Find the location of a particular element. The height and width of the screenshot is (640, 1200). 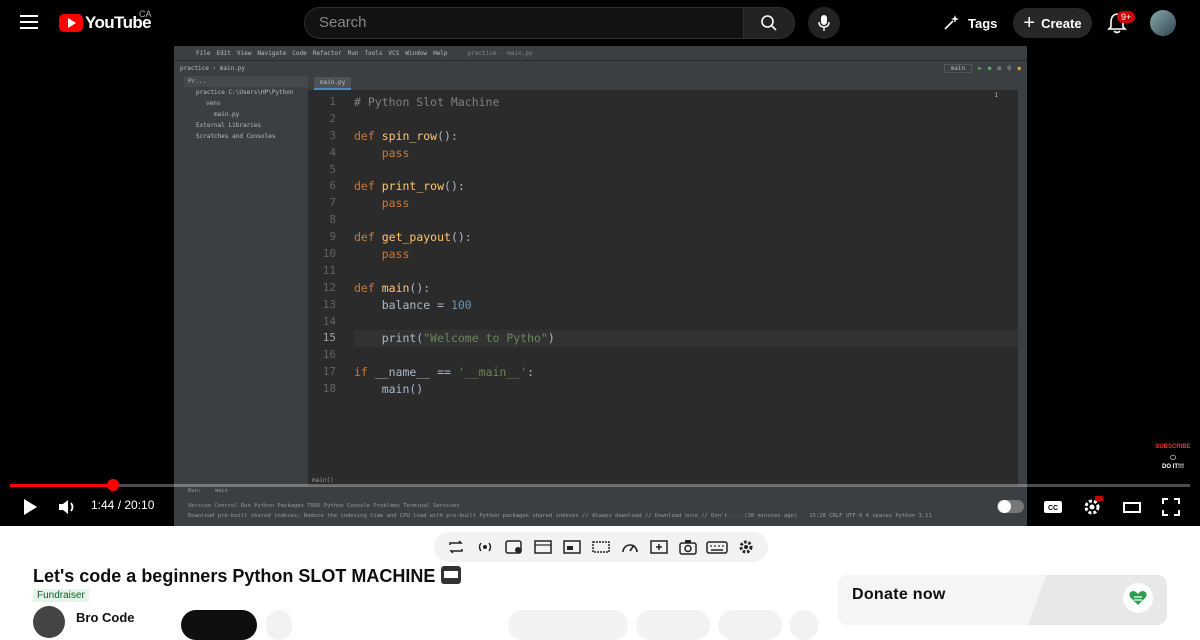

line-number: 10 is located at coordinates (329, 254).